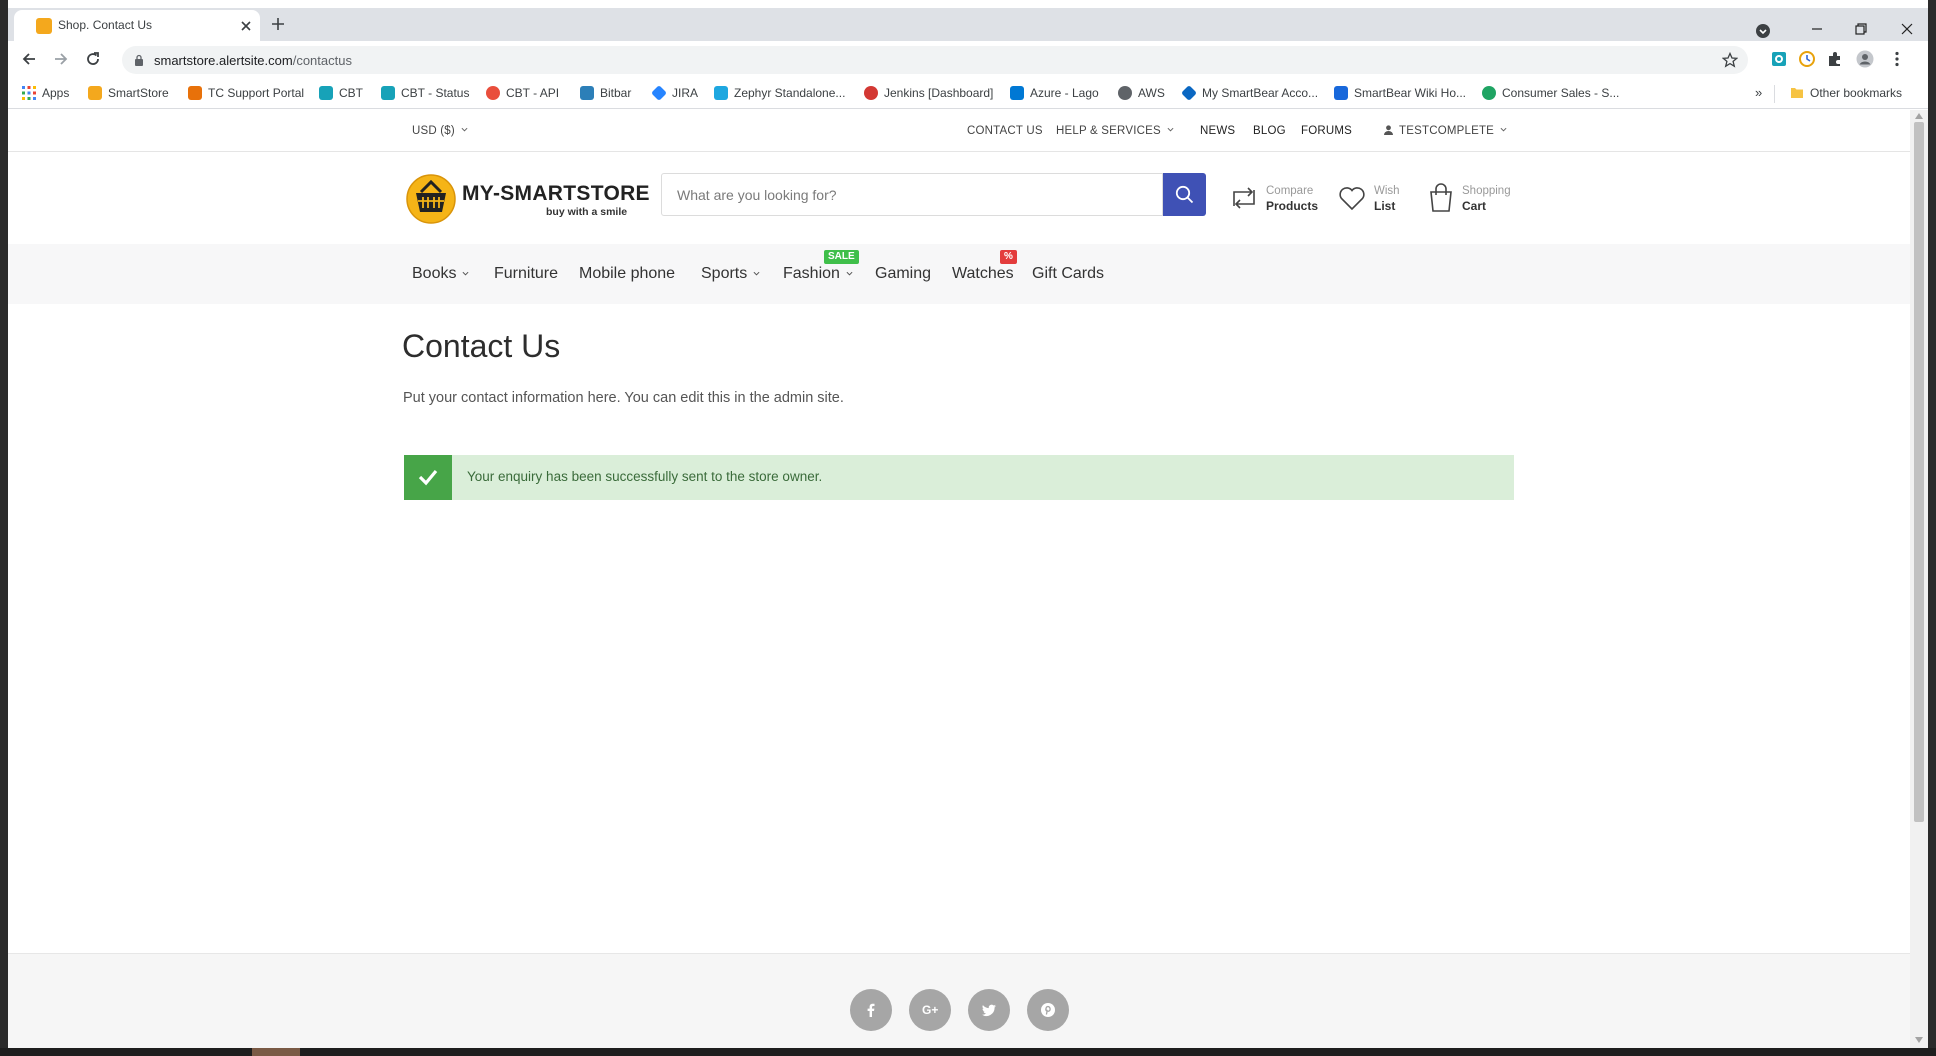 Image resolution: width=1936 pixels, height=1056 pixels. I want to click on cbt-api-icon, so click(493, 93).